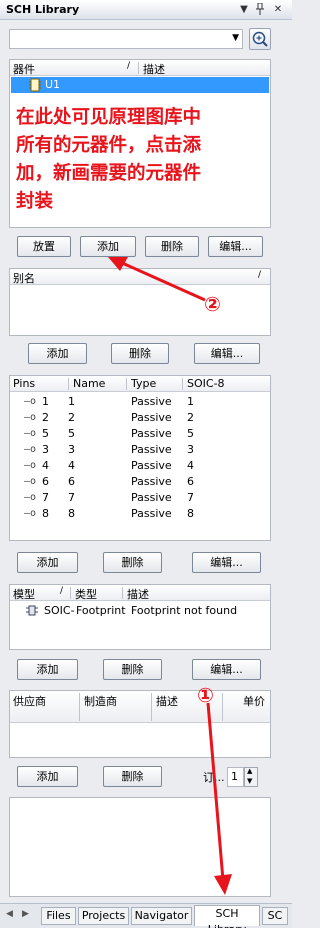 The width and height of the screenshot is (320, 928). What do you see at coordinates (25, 914) in the screenshot?
I see `scroll-right-icon: ▶` at bounding box center [25, 914].